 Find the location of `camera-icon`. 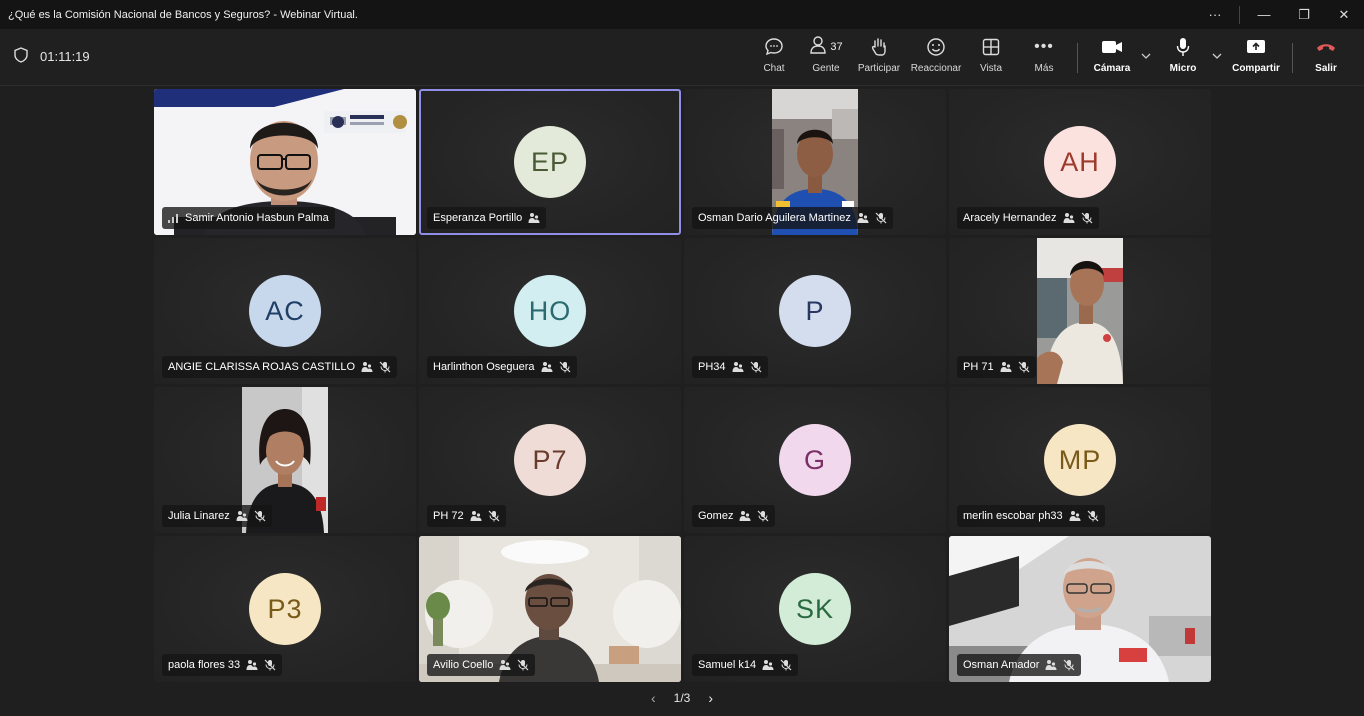

camera-icon is located at coordinates (1112, 47).